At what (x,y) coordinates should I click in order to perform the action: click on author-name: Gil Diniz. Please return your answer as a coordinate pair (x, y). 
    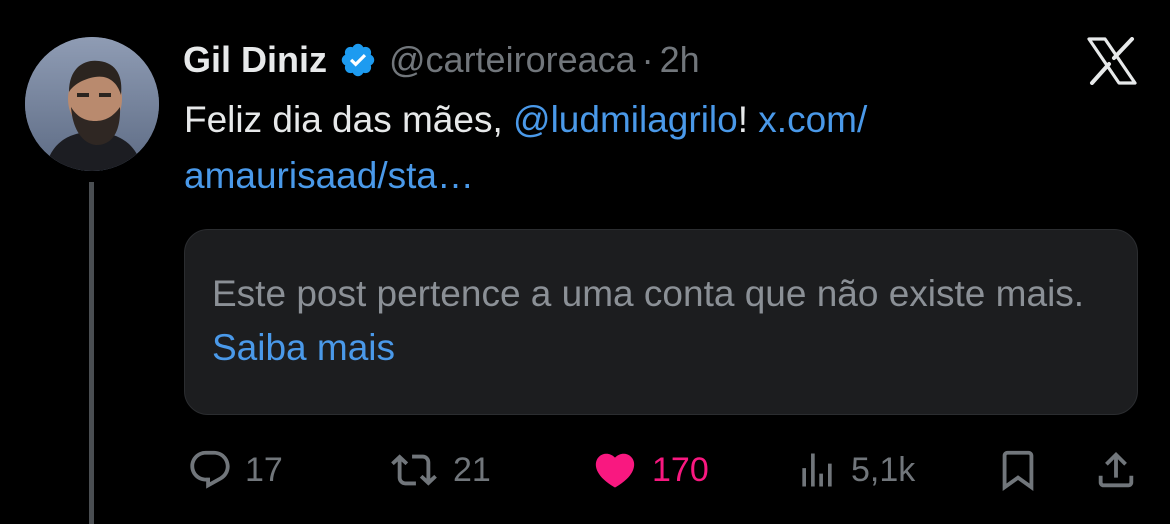
    Looking at the image, I should click on (255, 60).